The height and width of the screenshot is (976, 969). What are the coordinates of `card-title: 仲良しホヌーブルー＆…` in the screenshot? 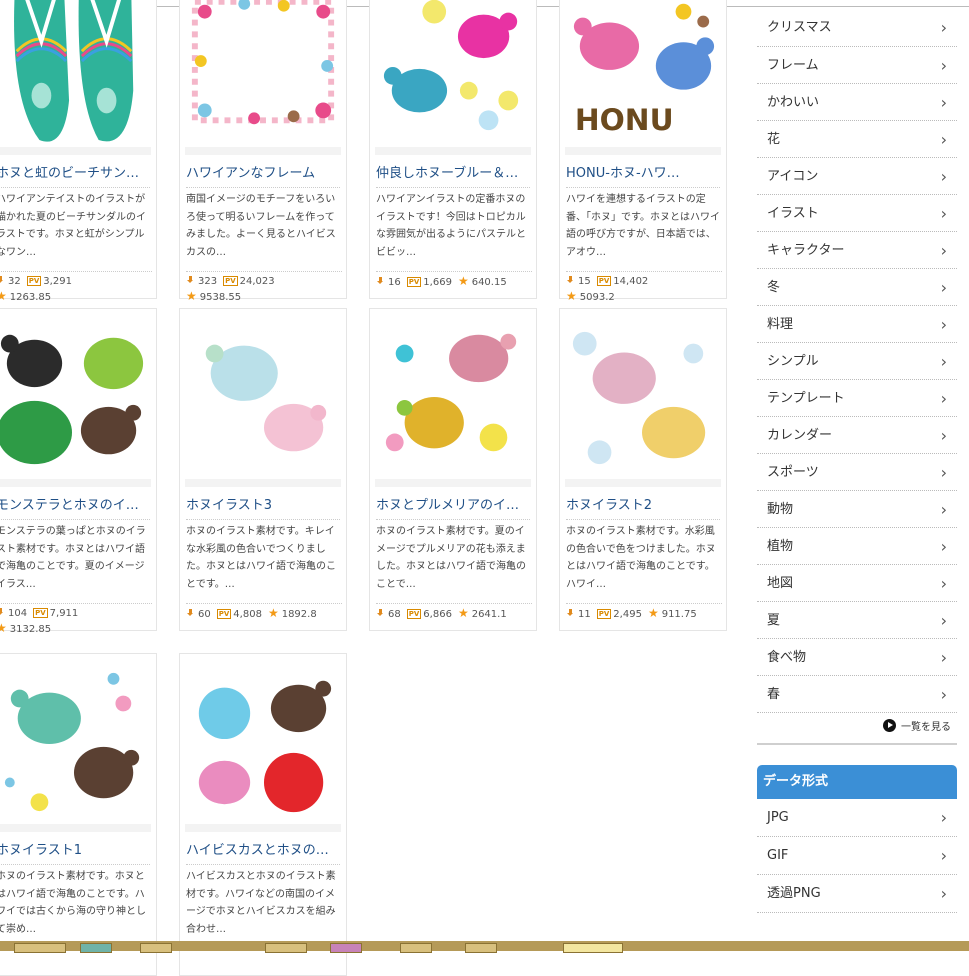 It's located at (453, 175).